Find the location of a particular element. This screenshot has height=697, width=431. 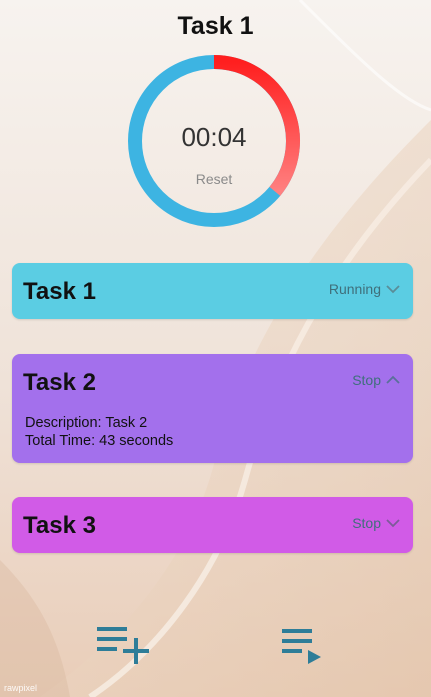

task-status: Running is located at coordinates (354, 289).